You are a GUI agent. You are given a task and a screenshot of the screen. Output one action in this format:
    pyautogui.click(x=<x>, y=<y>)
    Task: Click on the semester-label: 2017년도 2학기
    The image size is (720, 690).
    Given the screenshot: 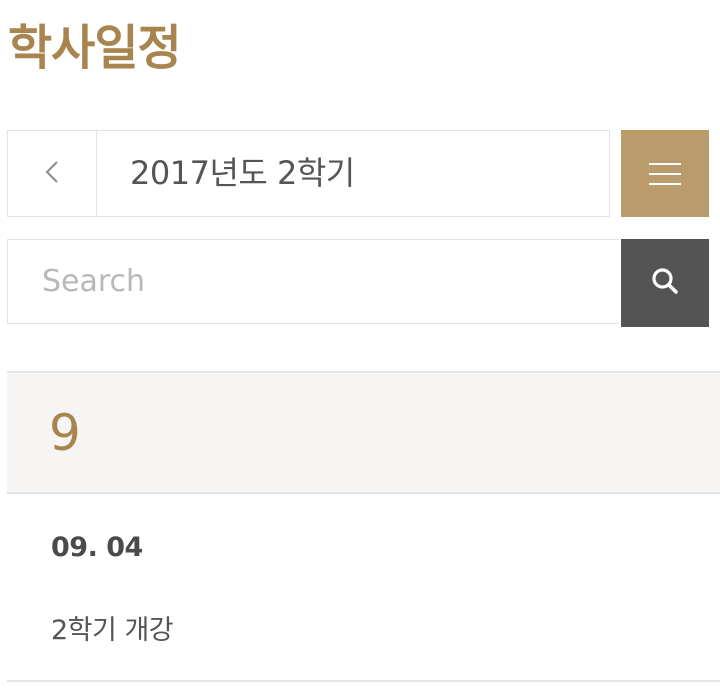 What is the action you would take?
    pyautogui.click(x=242, y=173)
    